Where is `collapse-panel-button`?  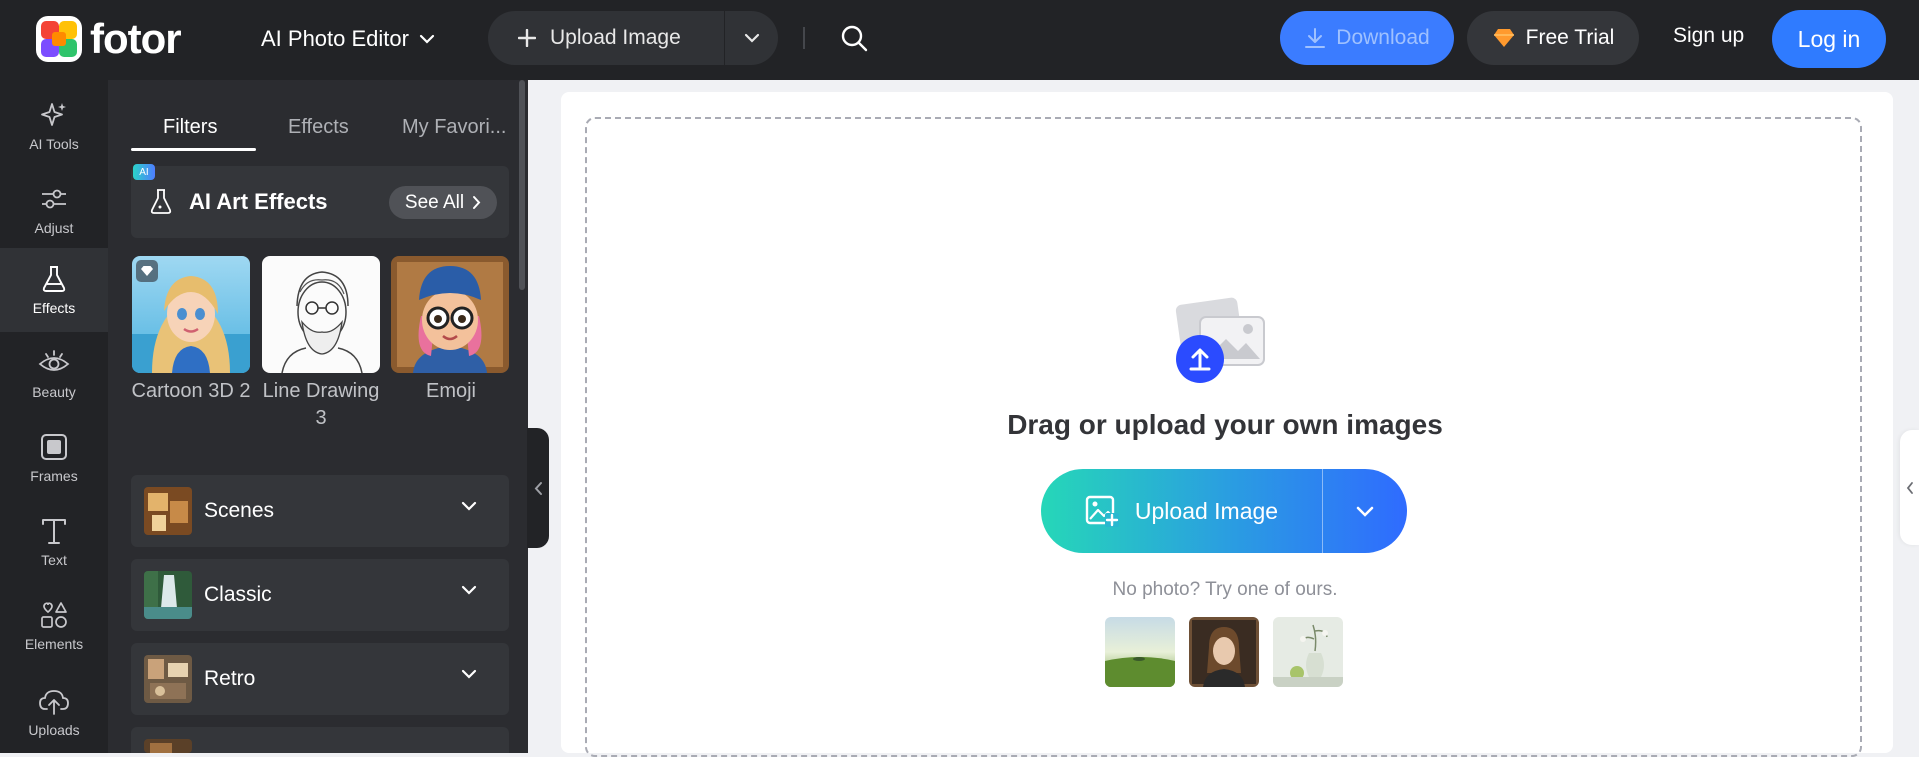
collapse-panel-button is located at coordinates (538, 488).